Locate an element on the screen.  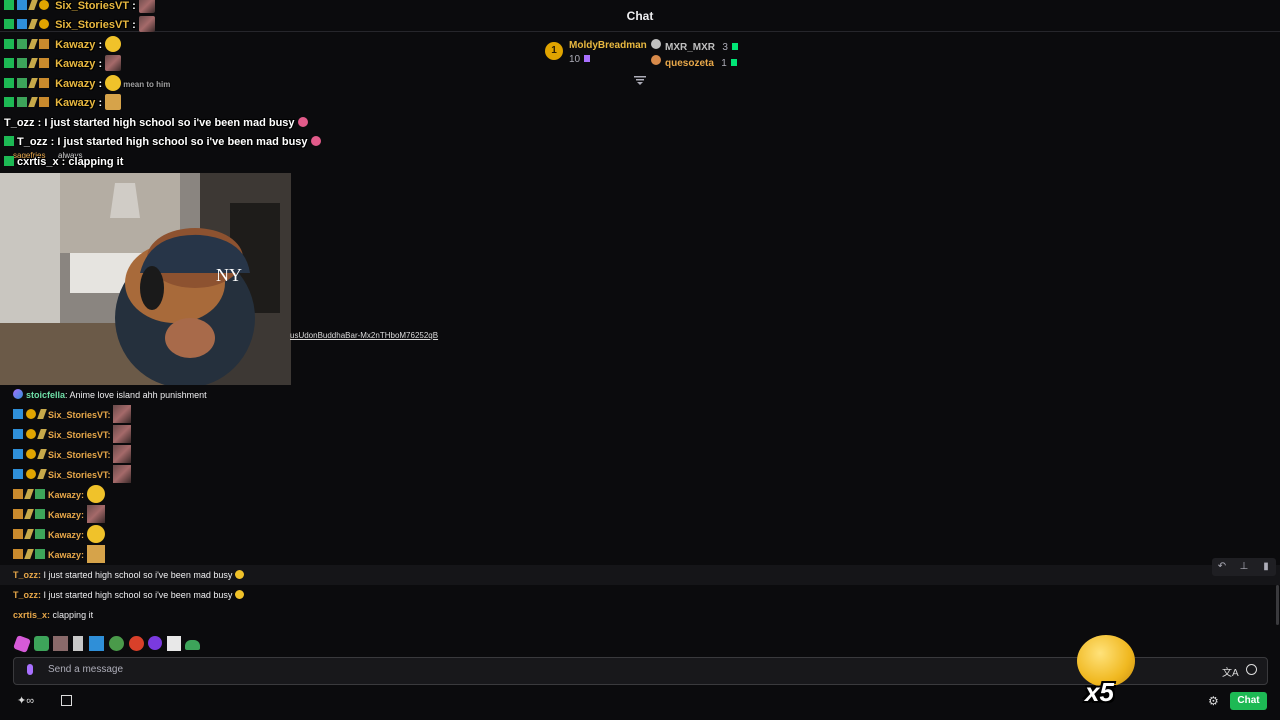
microphone-icon is located at coordinates (30, 669).